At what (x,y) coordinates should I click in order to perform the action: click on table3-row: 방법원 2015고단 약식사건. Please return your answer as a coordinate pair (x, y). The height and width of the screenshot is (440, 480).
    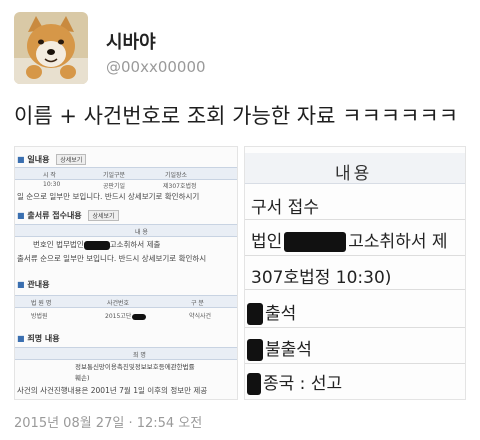
    Looking at the image, I should click on (126, 314).